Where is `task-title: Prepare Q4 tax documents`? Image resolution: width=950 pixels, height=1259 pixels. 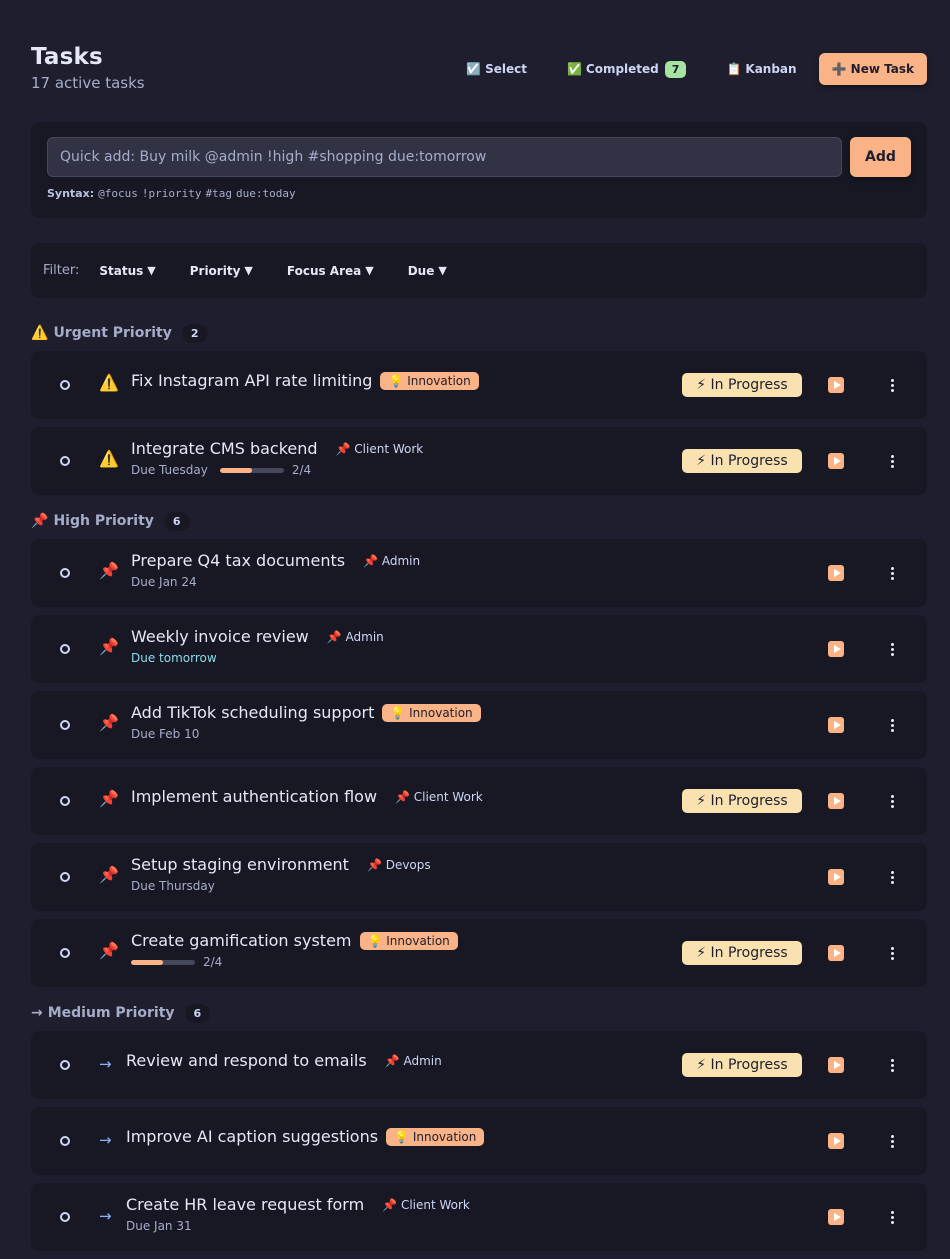
task-title: Prepare Q4 tax documents is located at coordinates (238, 560).